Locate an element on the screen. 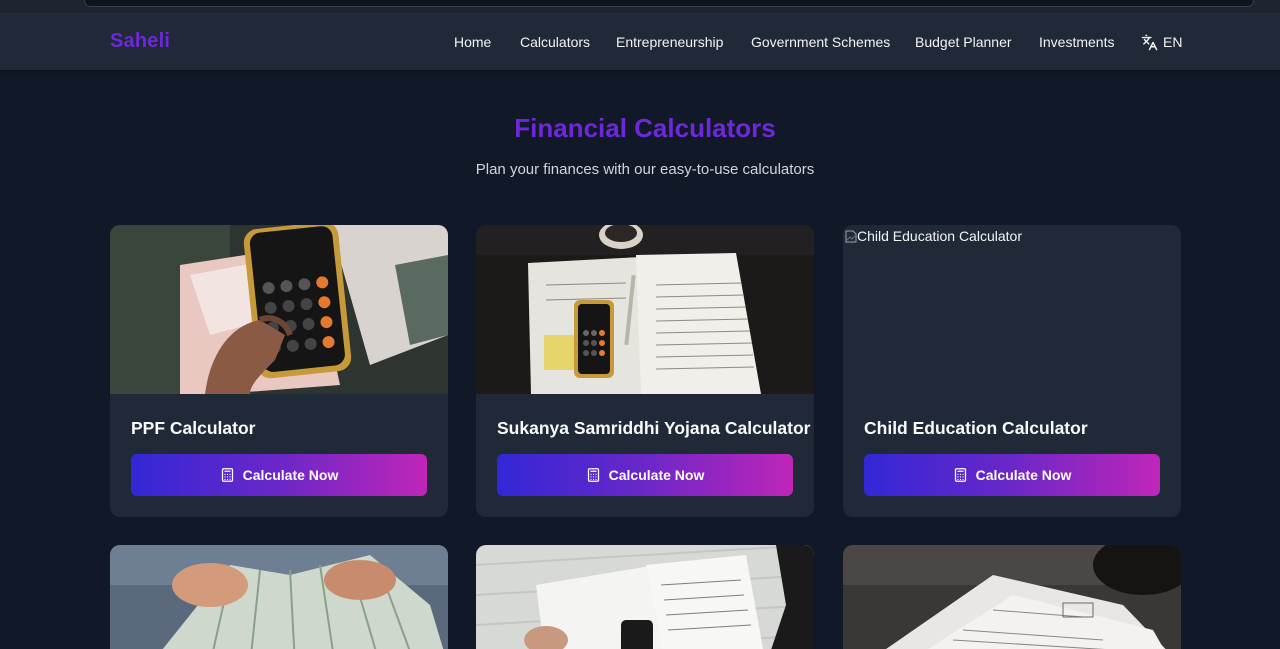 The image size is (1280, 649). card-image-cash-counting is located at coordinates (279, 597).